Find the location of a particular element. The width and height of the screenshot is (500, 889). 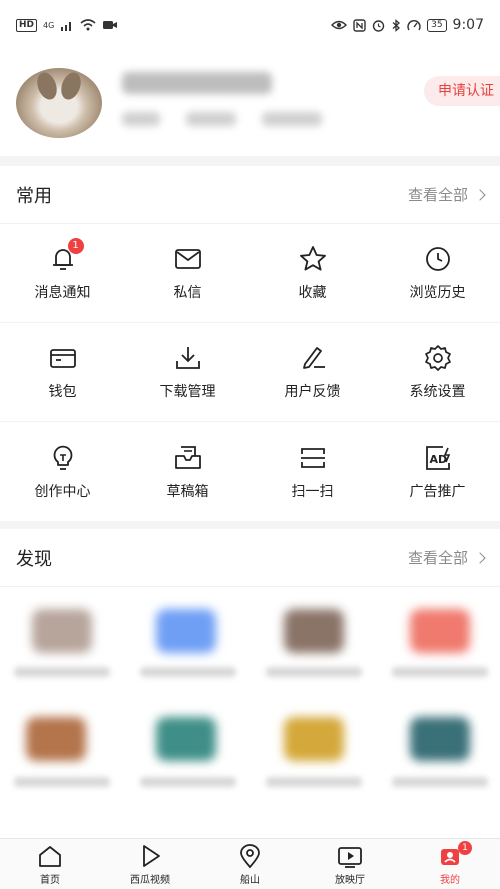

blurred-username is located at coordinates (197, 83).